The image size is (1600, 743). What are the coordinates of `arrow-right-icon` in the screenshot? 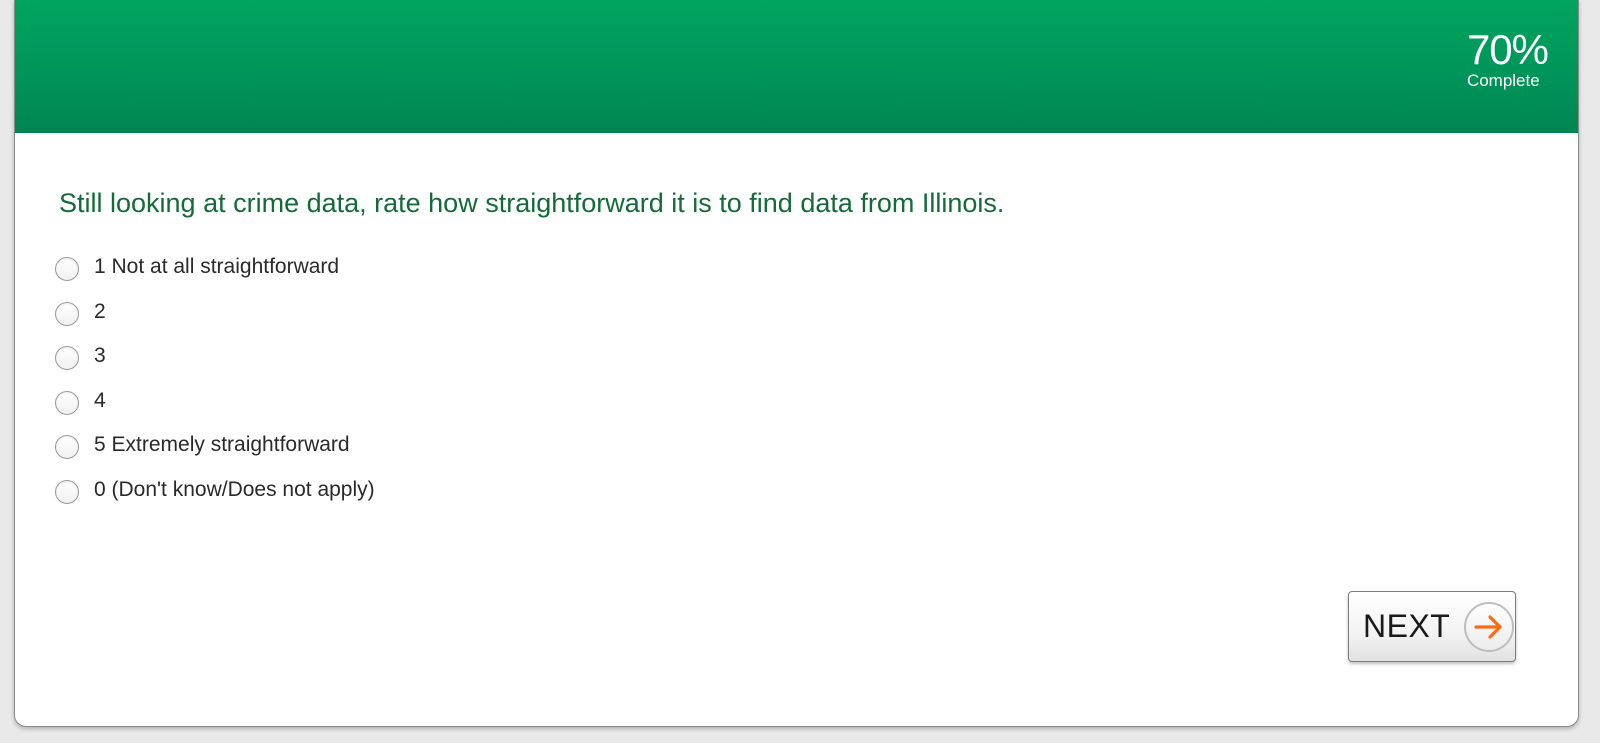 It's located at (1489, 626).